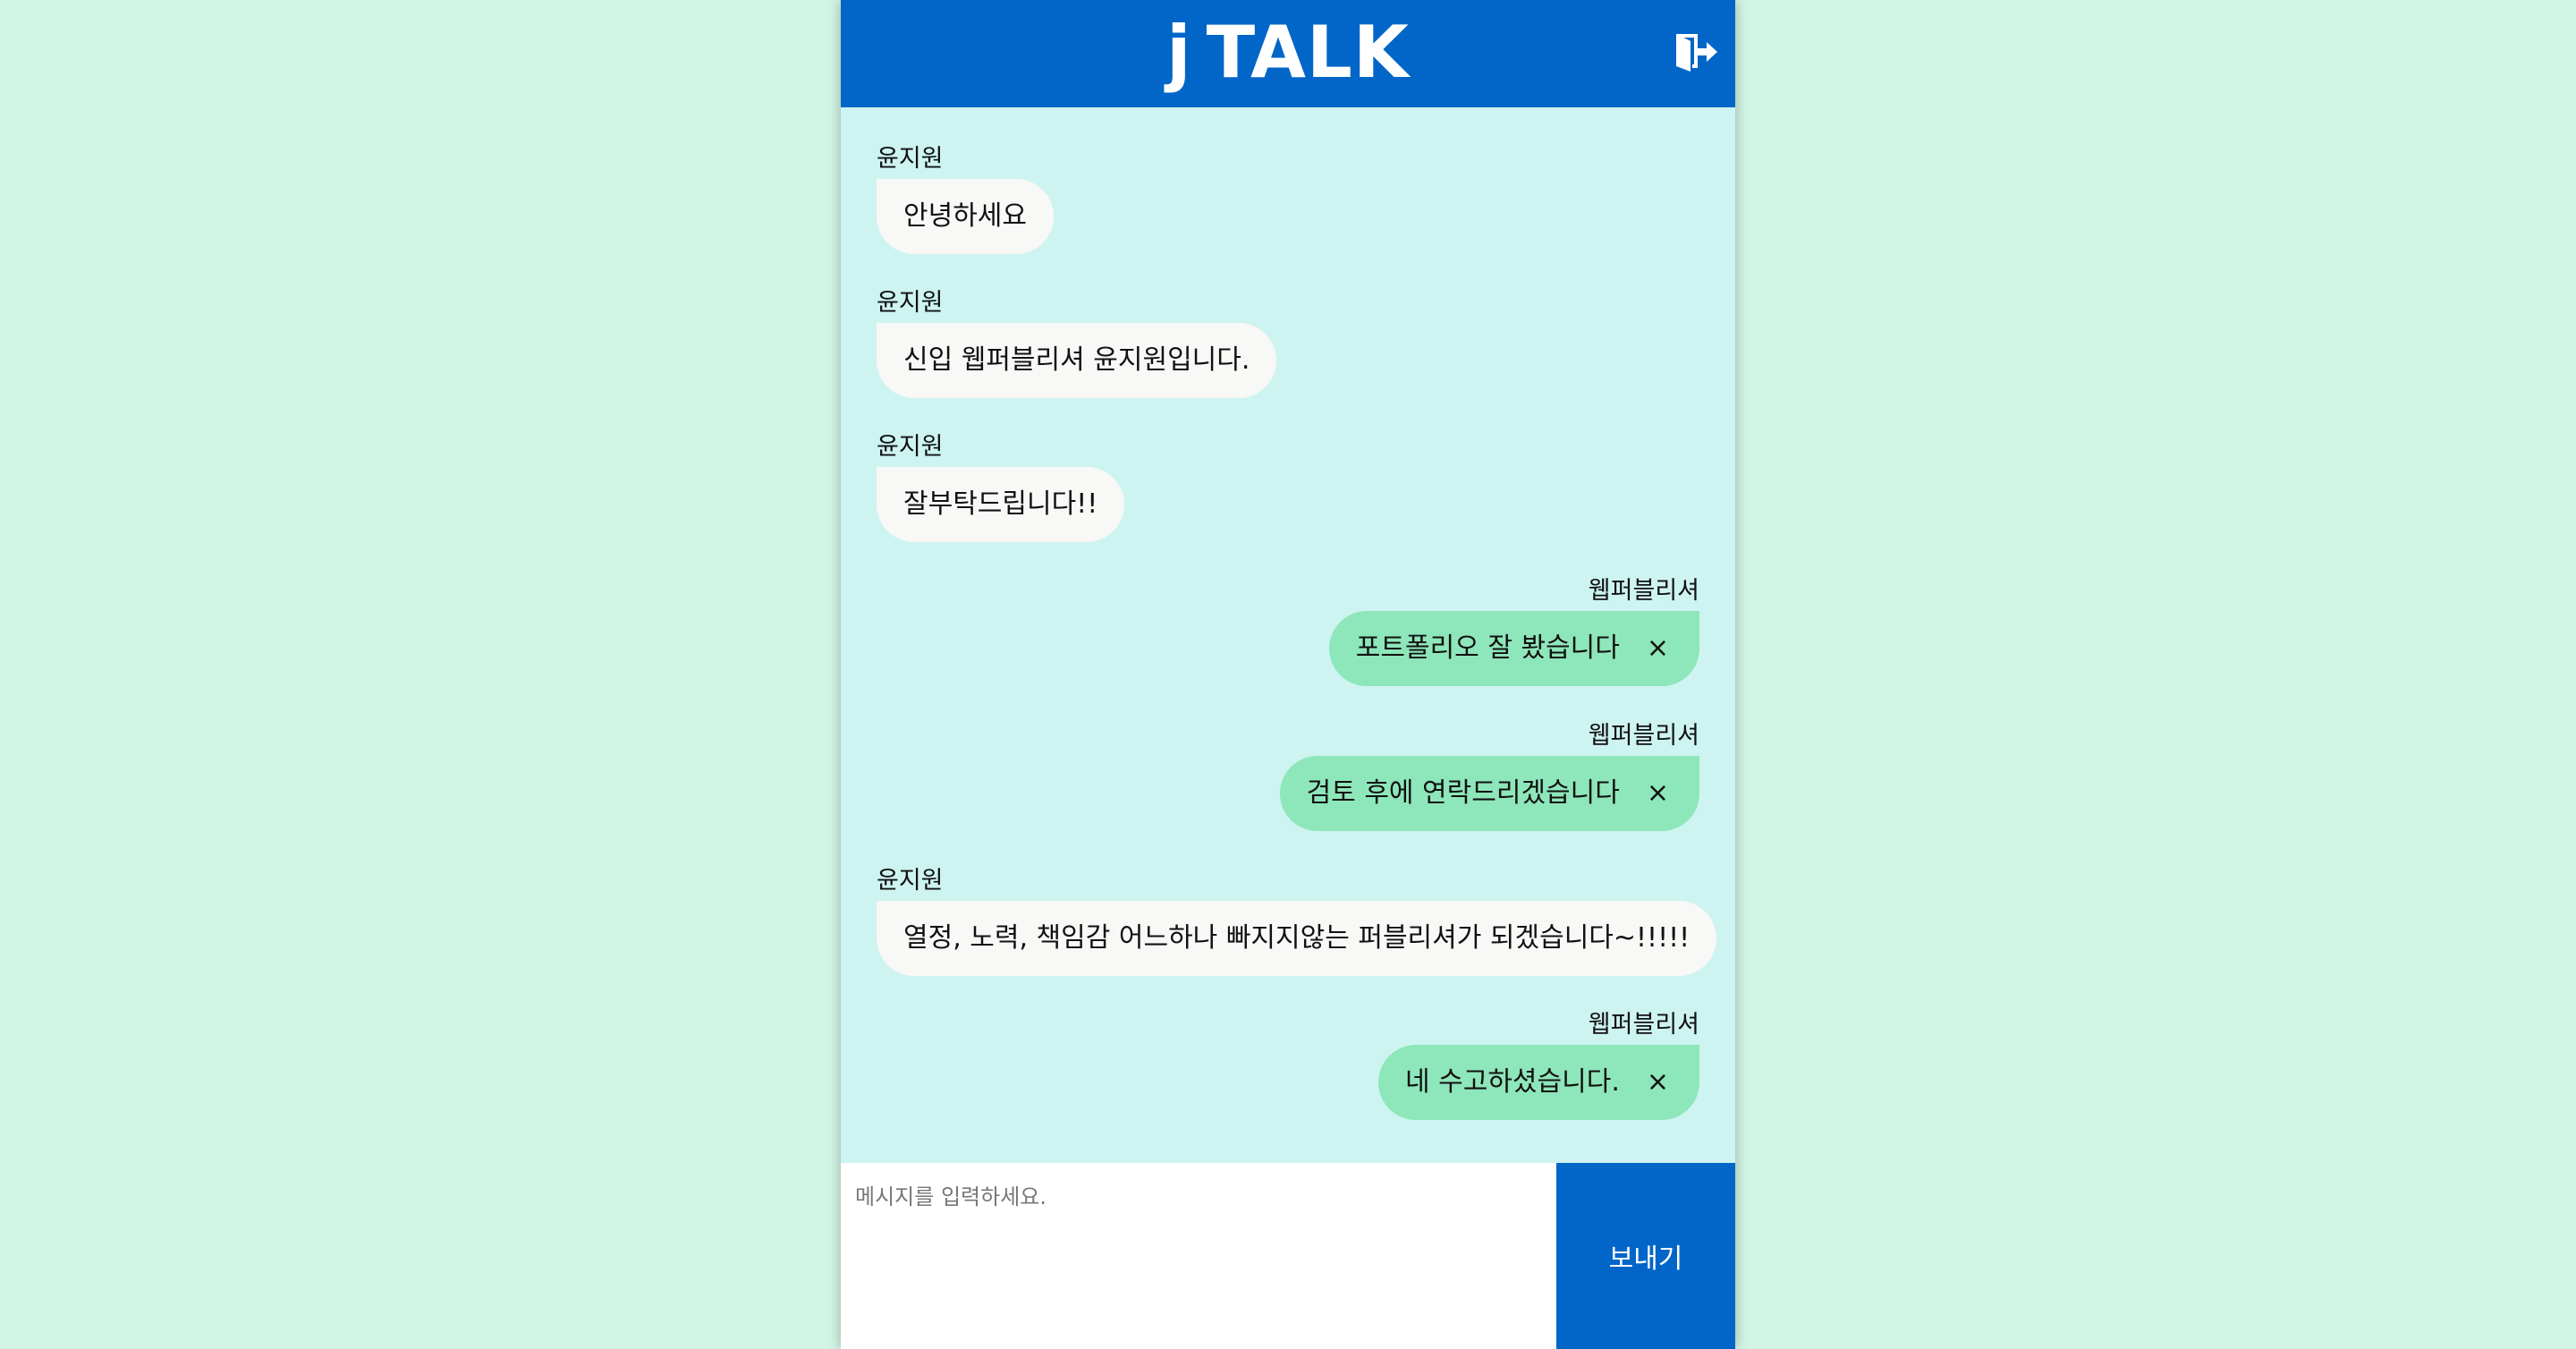 The width and height of the screenshot is (2576, 1349). I want to click on message-bubble: 네 수고하셨습니다. ×, so click(1538, 1082).